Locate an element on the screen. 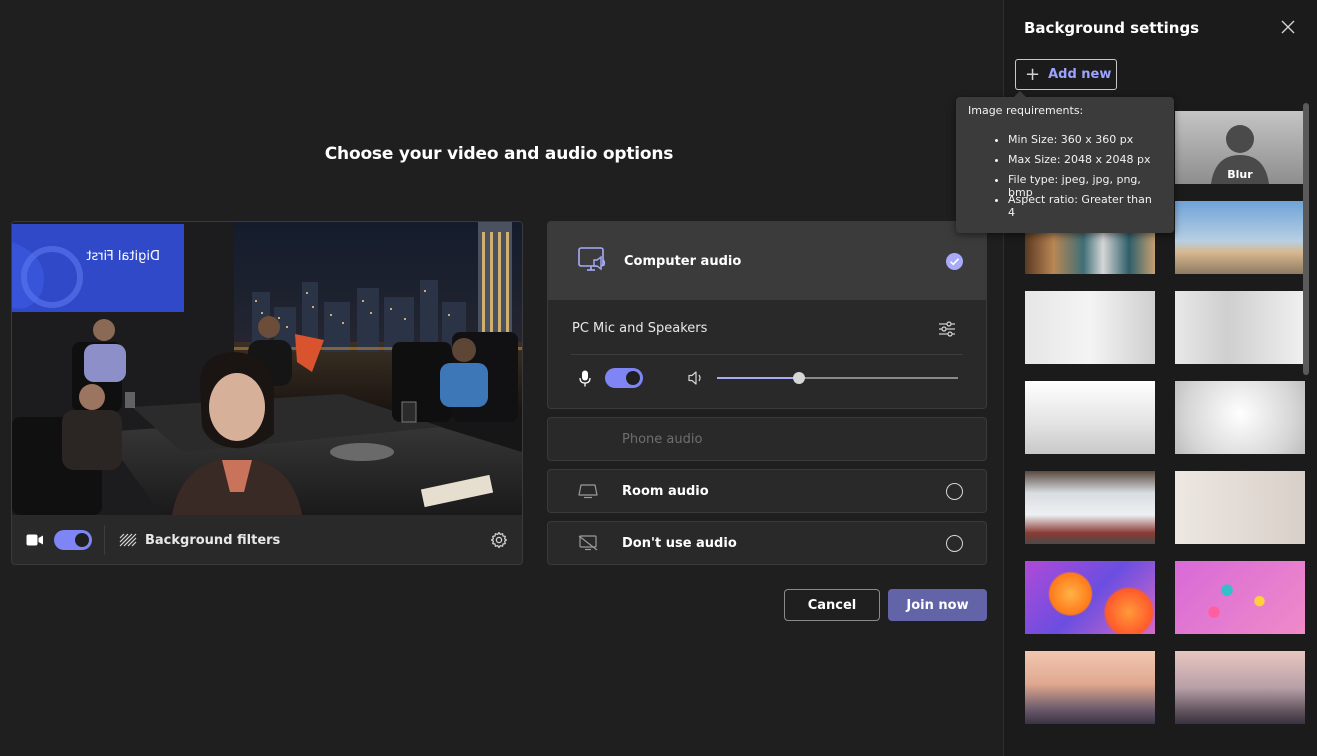 This screenshot has height=756, width=1317. cancel-button: Cancel is located at coordinates (832, 605).